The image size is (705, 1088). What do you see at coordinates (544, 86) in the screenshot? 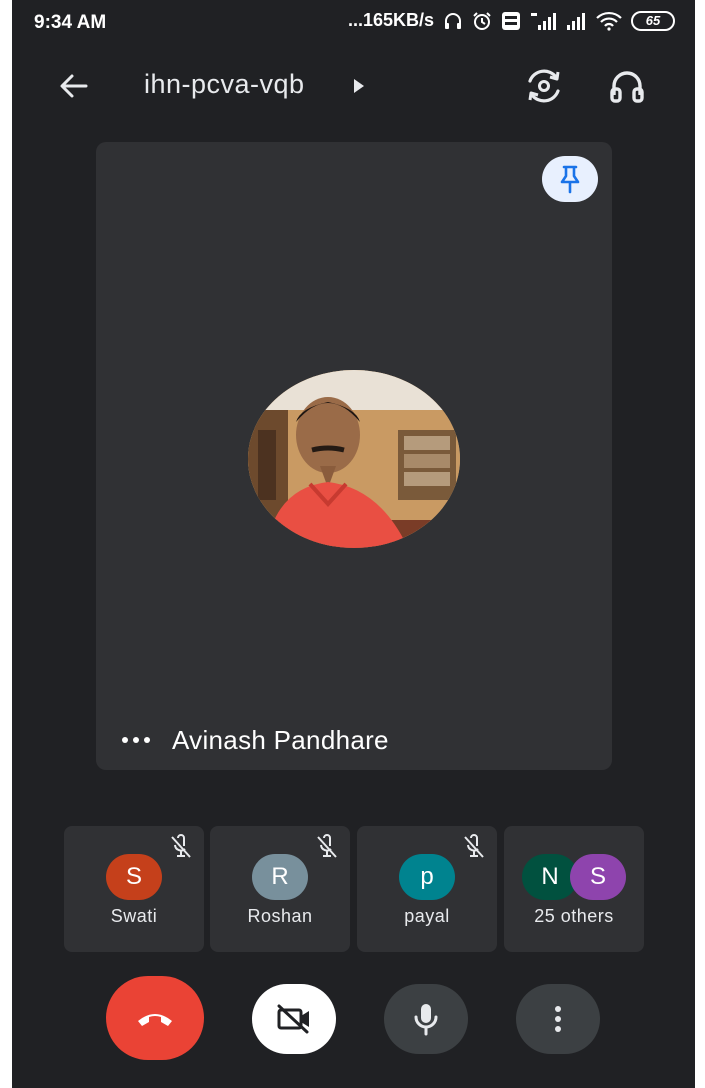
I see `switch-camera-icon` at bounding box center [544, 86].